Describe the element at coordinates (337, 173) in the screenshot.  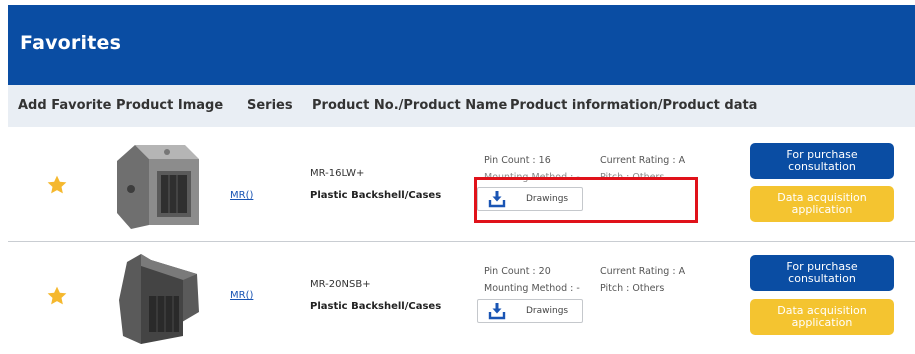
I see `product-number: MR-16LW+` at that location.